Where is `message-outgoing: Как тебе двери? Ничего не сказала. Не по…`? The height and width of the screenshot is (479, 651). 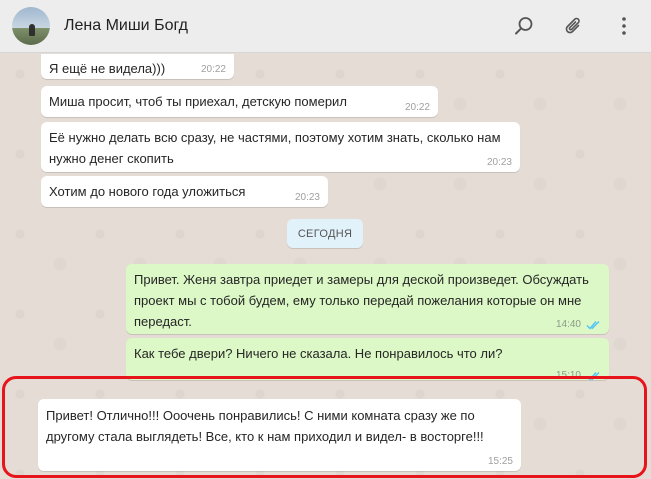
message-outgoing: Как тебе двери? Ничего не сказала. Не по… is located at coordinates (367, 359).